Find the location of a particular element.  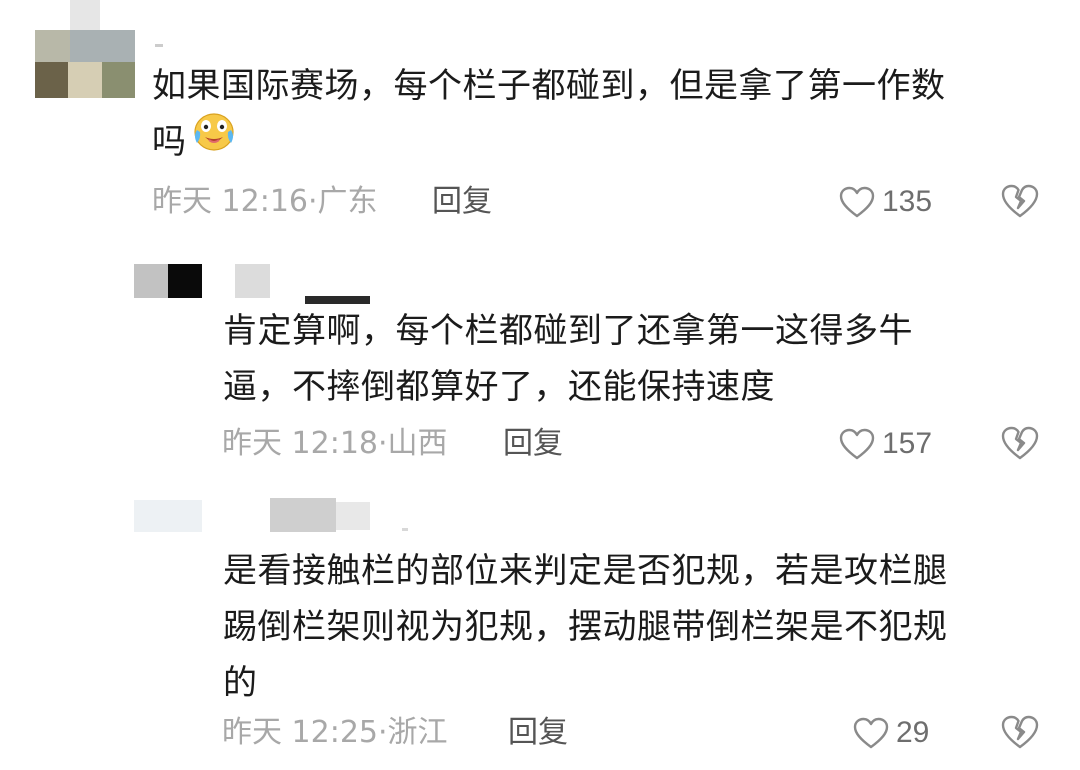

comment-meta: 昨天 12:18·山西 is located at coordinates (335, 444).